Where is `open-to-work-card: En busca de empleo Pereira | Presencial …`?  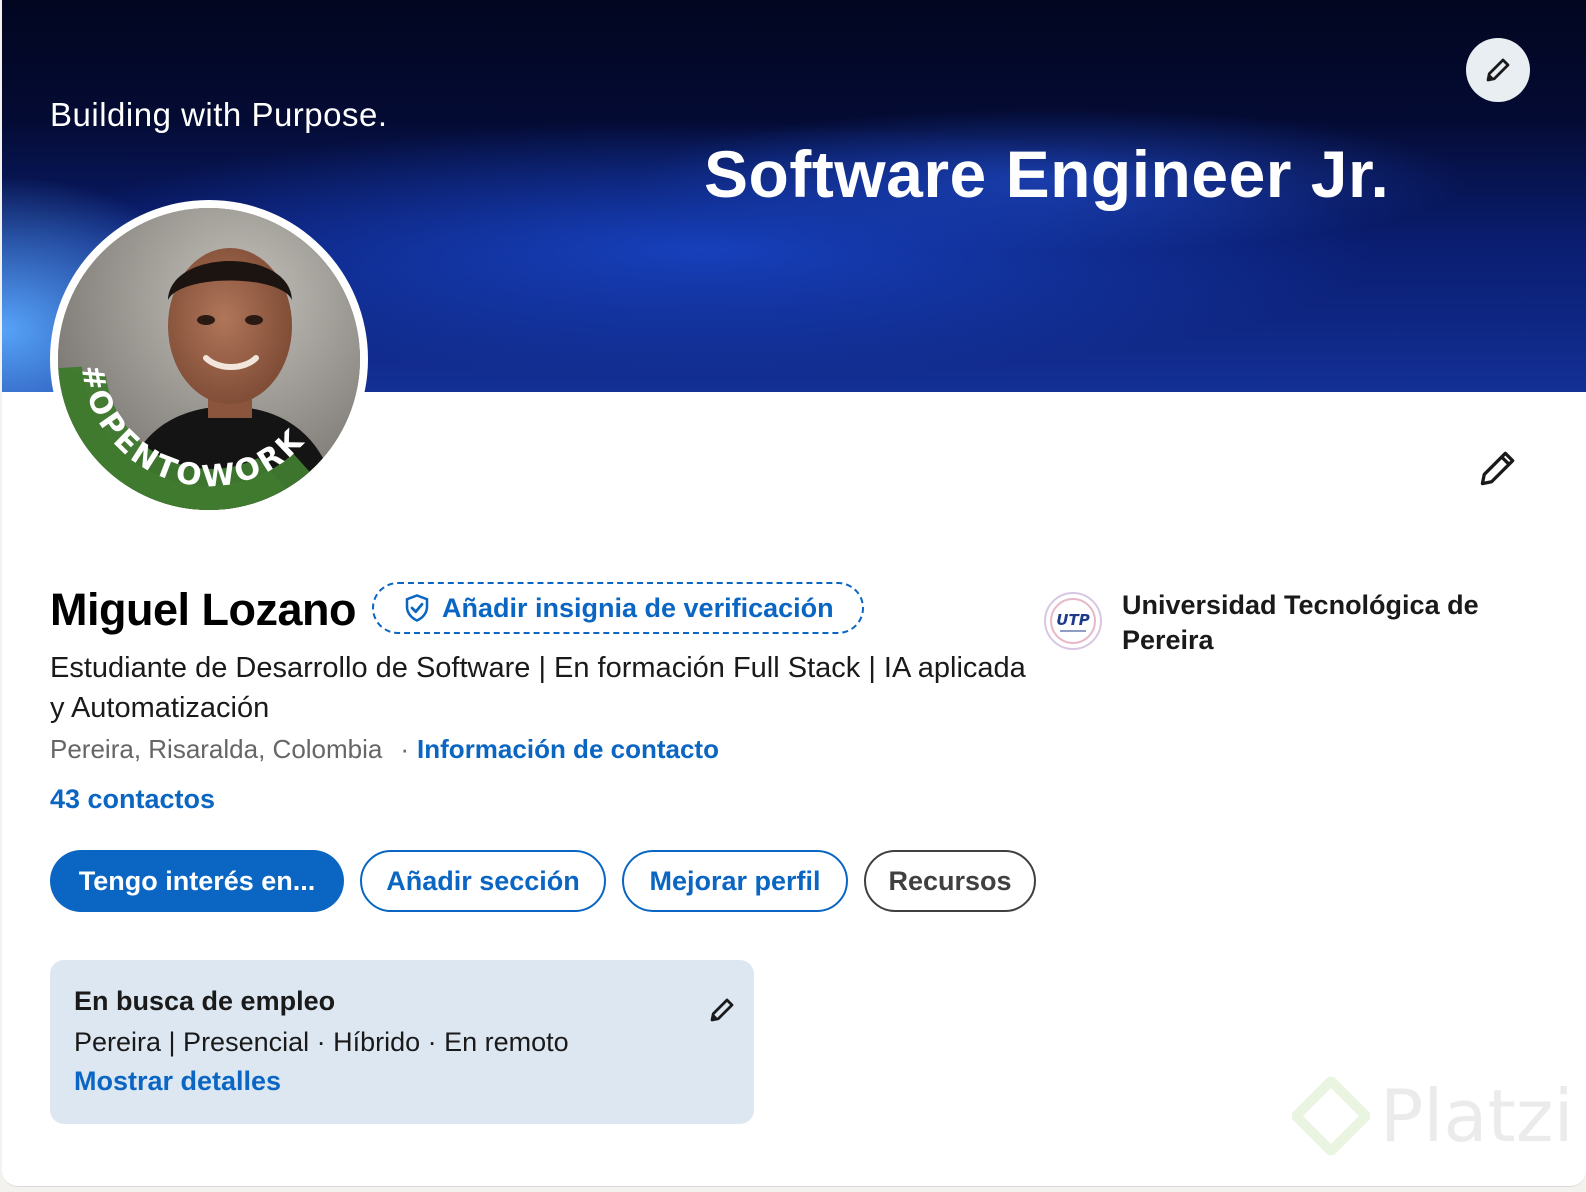
open-to-work-card: En busca de empleo Pereira | Presencial … is located at coordinates (402, 1042).